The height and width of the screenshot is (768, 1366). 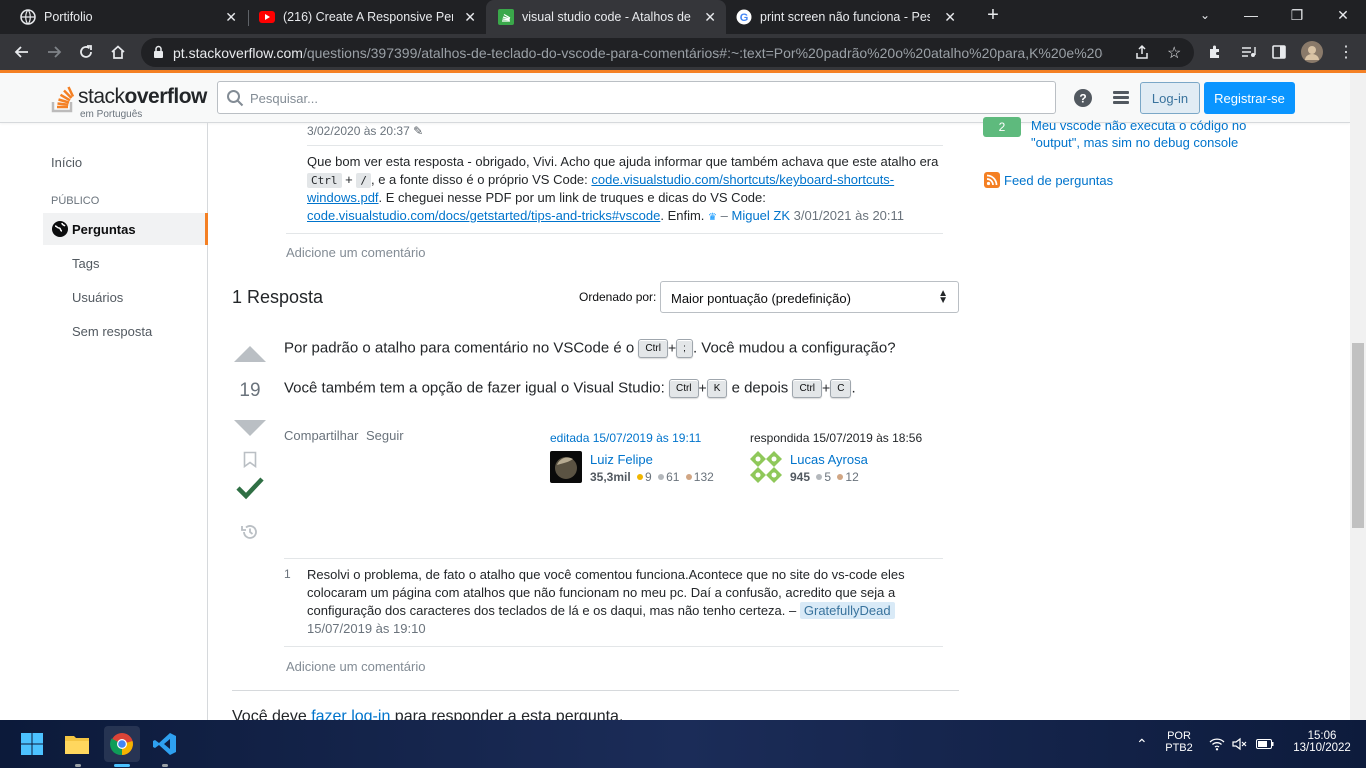 What do you see at coordinates (766, 467) in the screenshot?
I see `avatar-lucas-ayrosa` at bounding box center [766, 467].